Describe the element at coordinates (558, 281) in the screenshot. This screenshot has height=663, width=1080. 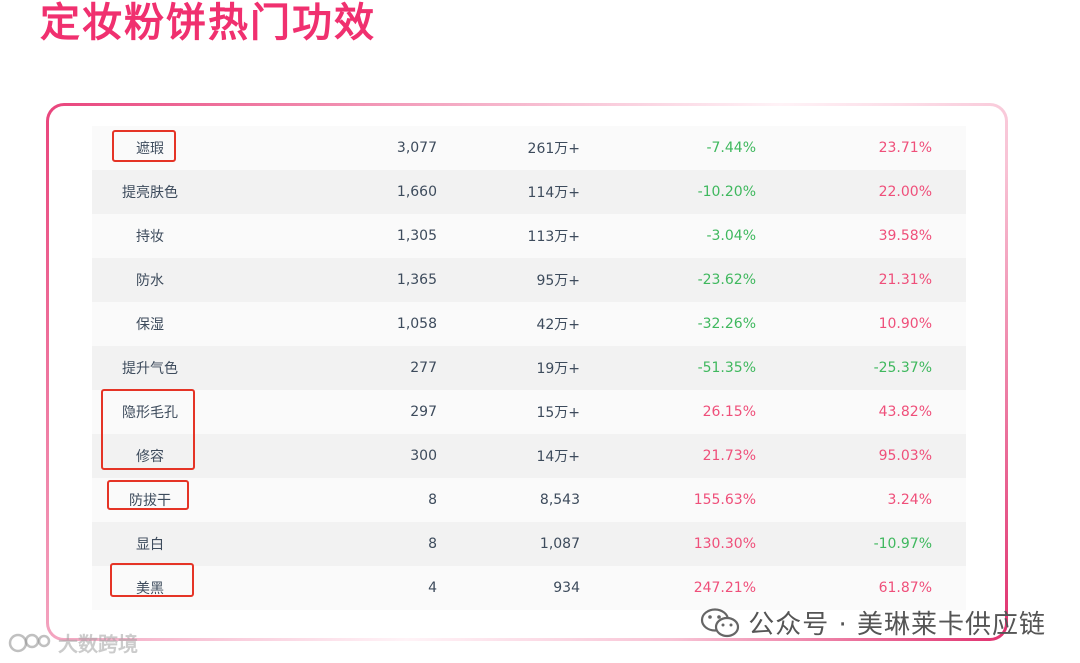
I see `volume-value: 95万+` at that location.